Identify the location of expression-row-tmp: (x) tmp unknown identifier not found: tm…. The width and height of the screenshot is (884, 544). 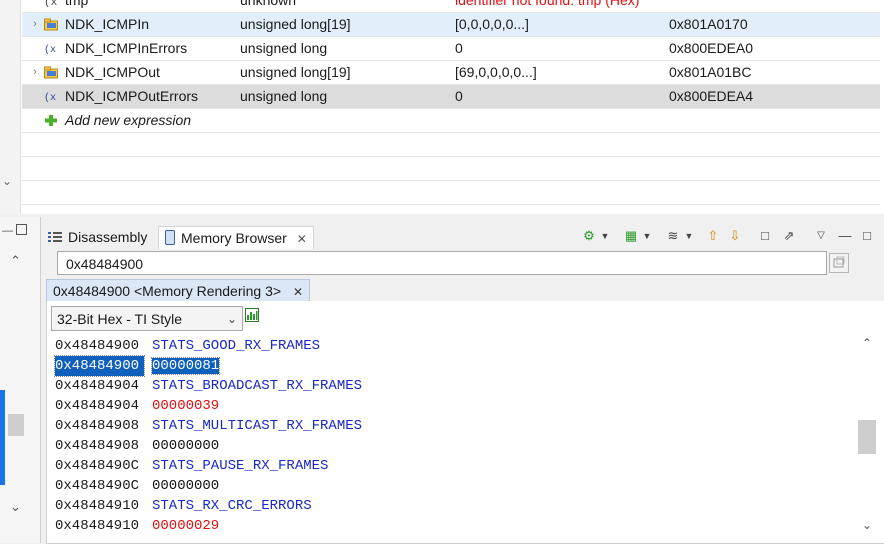
(451, 6).